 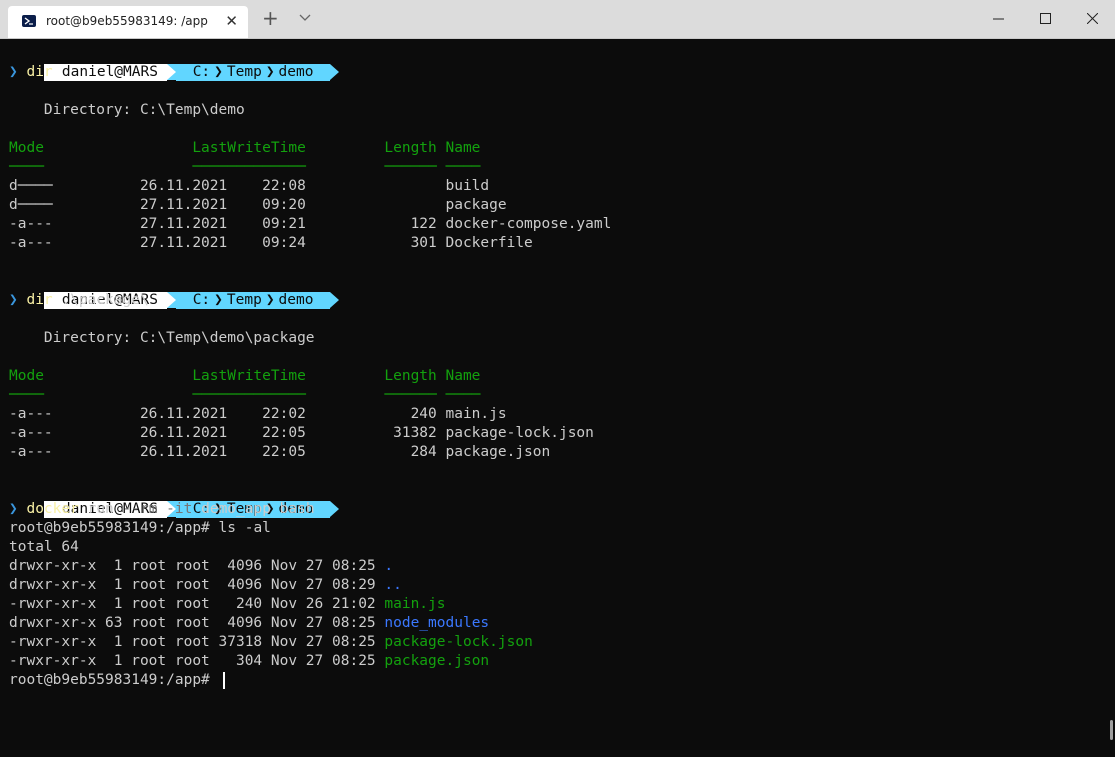 What do you see at coordinates (197, 566) in the screenshot?
I see `ls-entry-meta: drwxr-xr-x 1 root root 4096 Nov 27 08:25` at bounding box center [197, 566].